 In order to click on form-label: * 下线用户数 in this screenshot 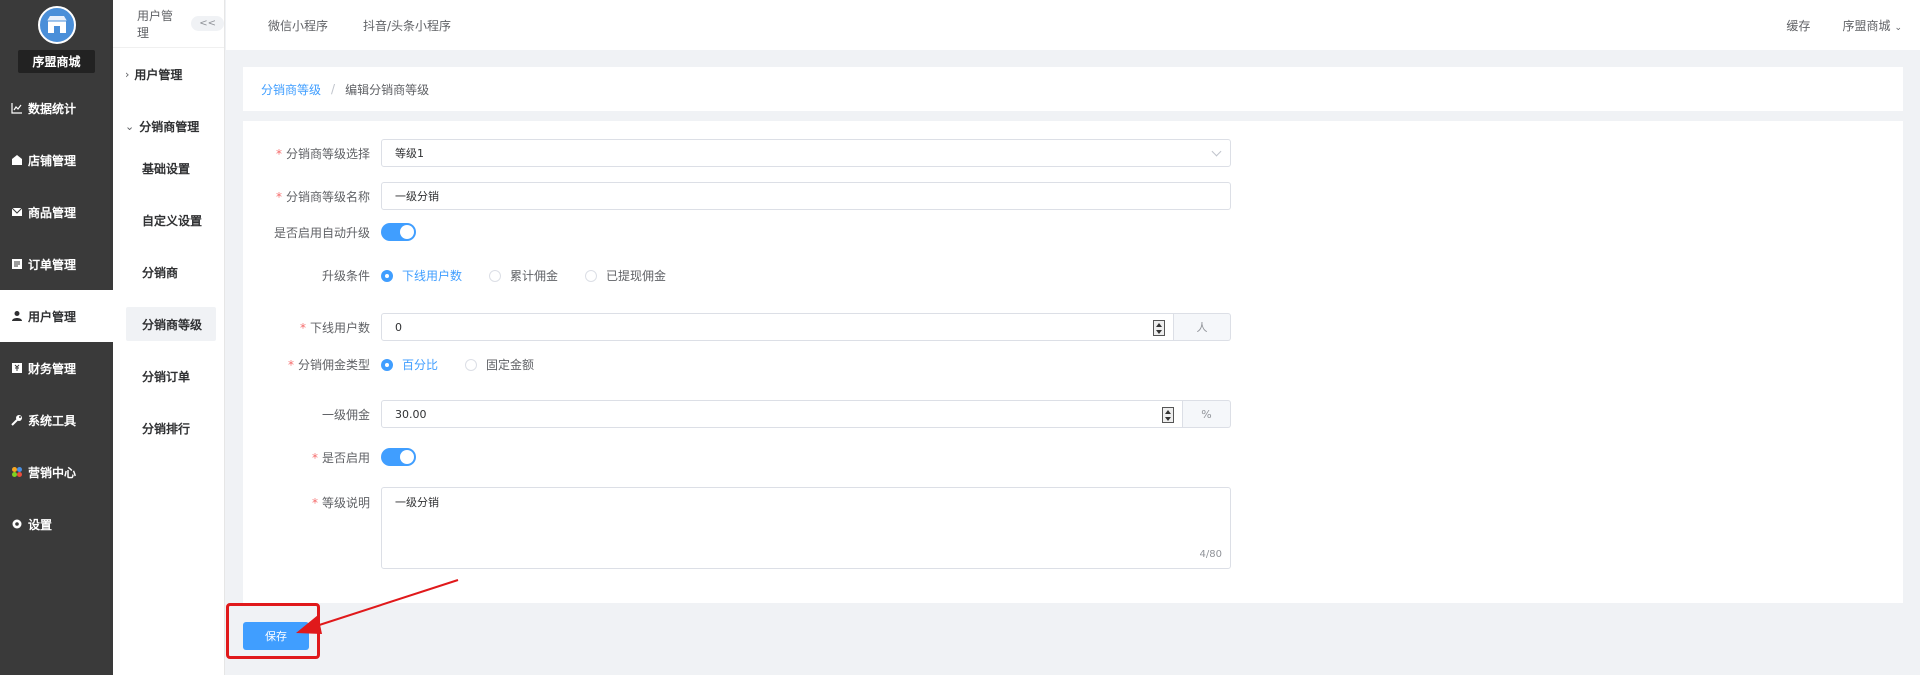, I will do `click(334, 327)`.